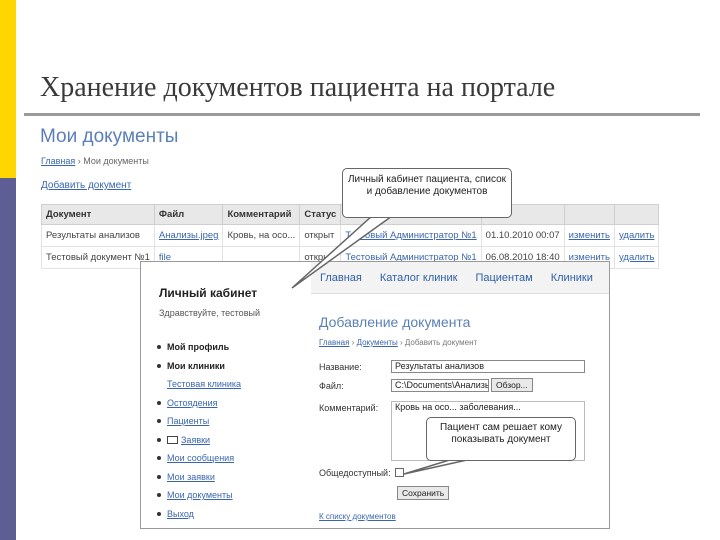  Describe the element at coordinates (261, 214) in the screenshot. I see `col-comment: Комментарий` at that location.